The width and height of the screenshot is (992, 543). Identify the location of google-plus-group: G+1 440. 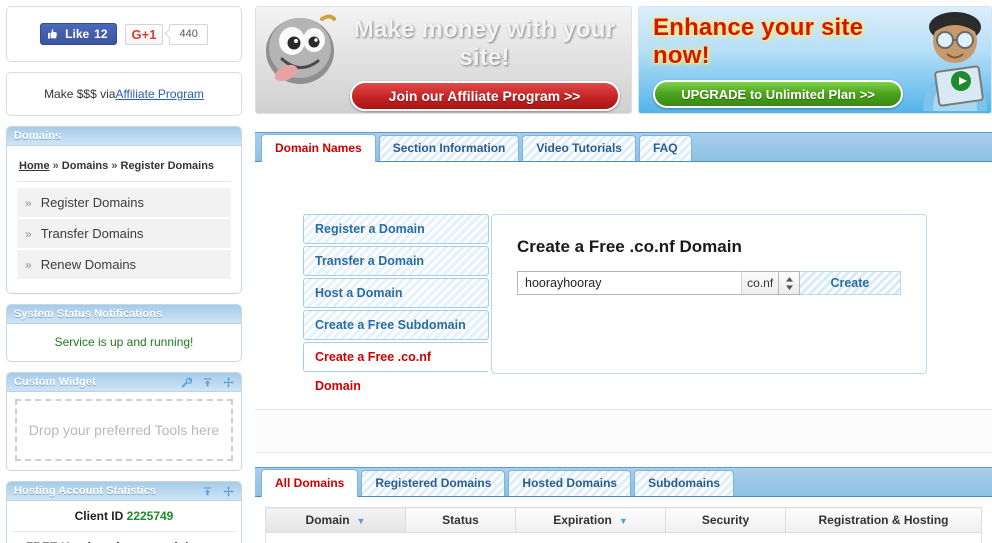
(166, 34).